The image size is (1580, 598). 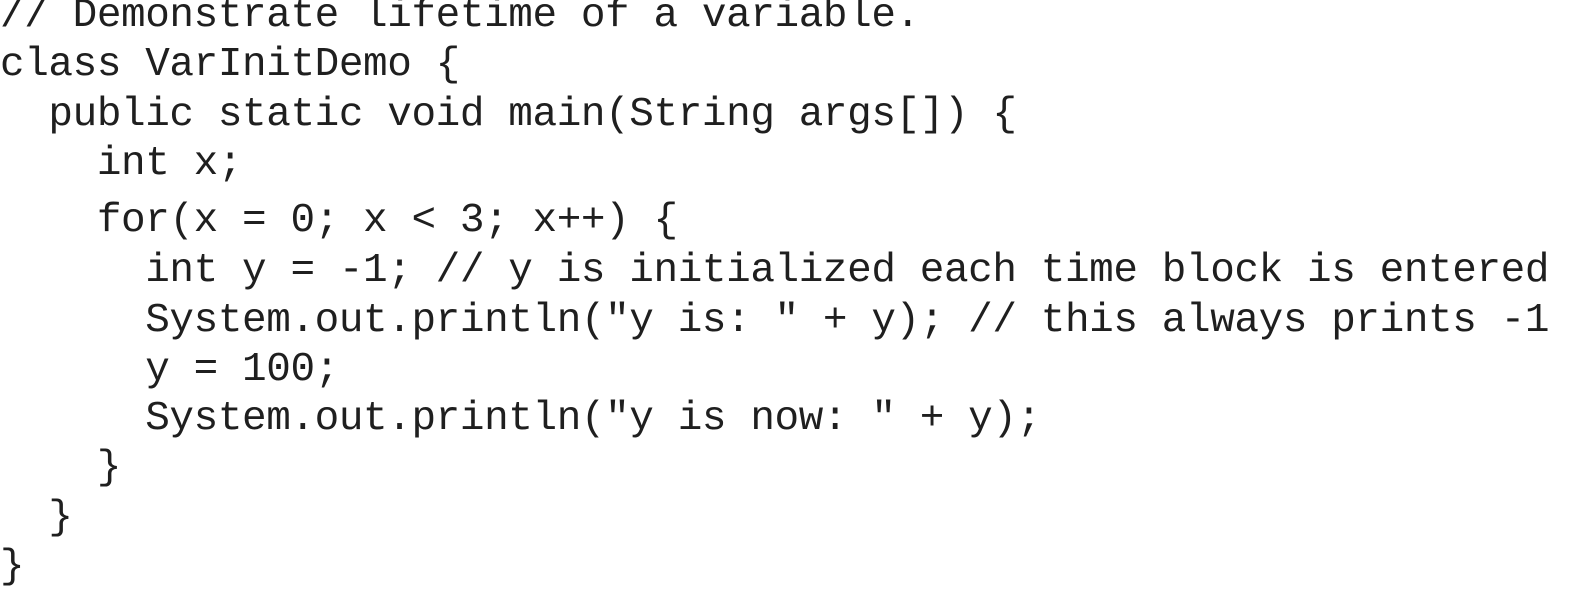 What do you see at coordinates (12, 567) in the screenshot?
I see `class-closing-brace-line: }` at bounding box center [12, 567].